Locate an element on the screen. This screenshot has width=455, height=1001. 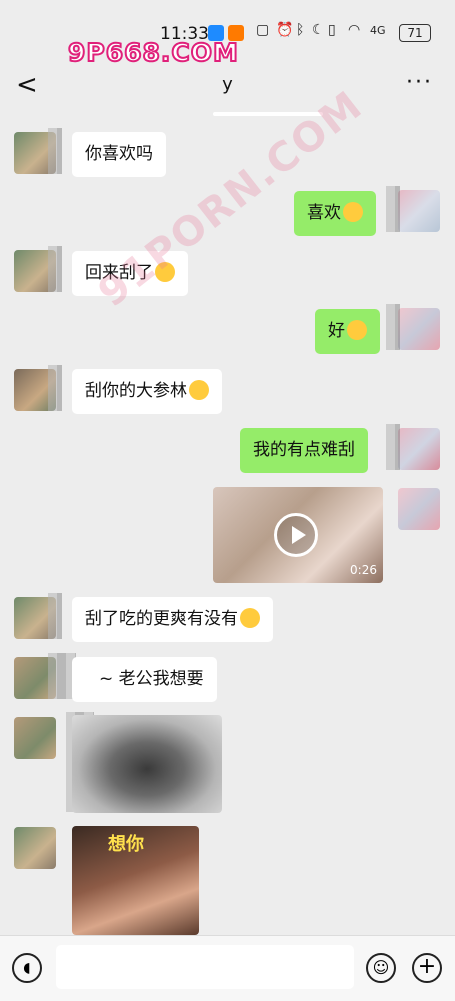
moon-icon: ☾ is located at coordinates (318, 30).